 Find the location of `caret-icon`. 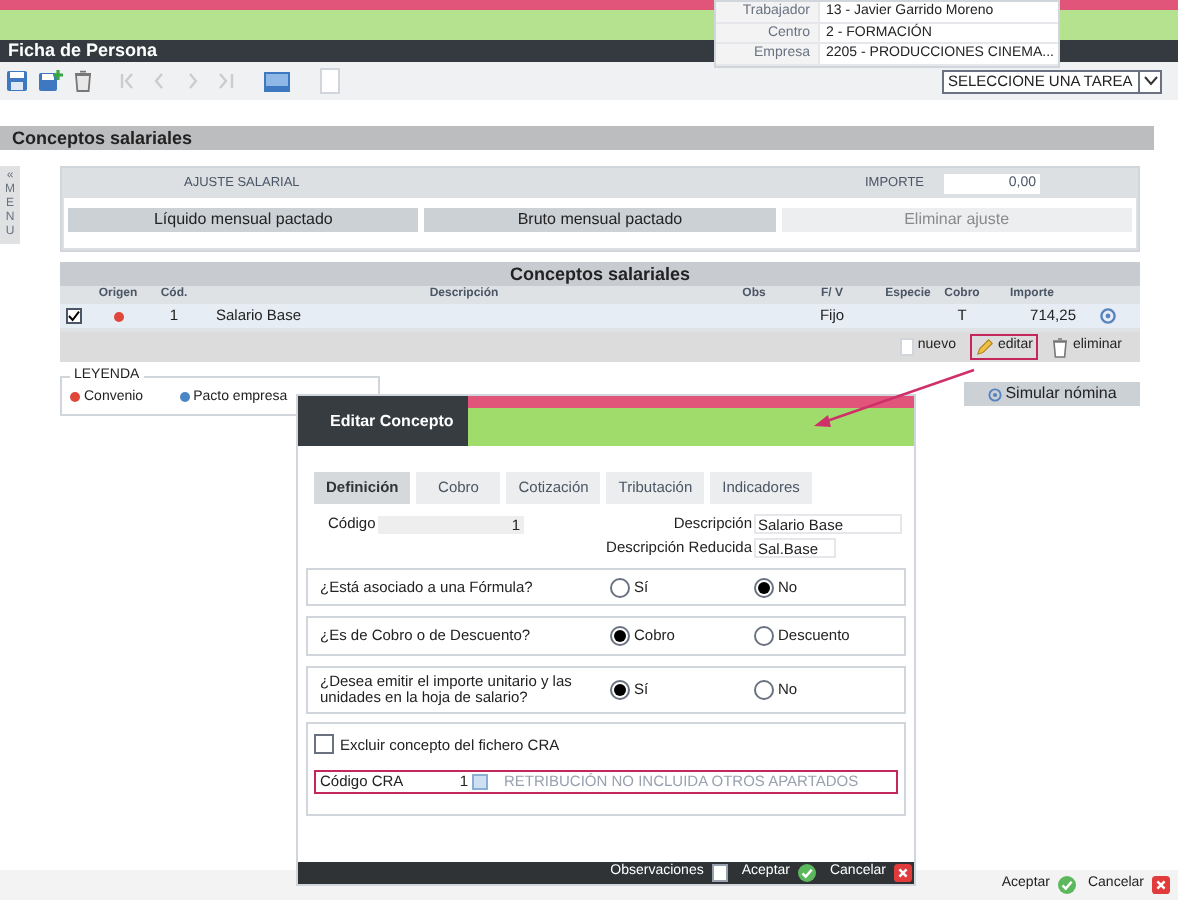

caret-icon is located at coordinates (1149, 81).